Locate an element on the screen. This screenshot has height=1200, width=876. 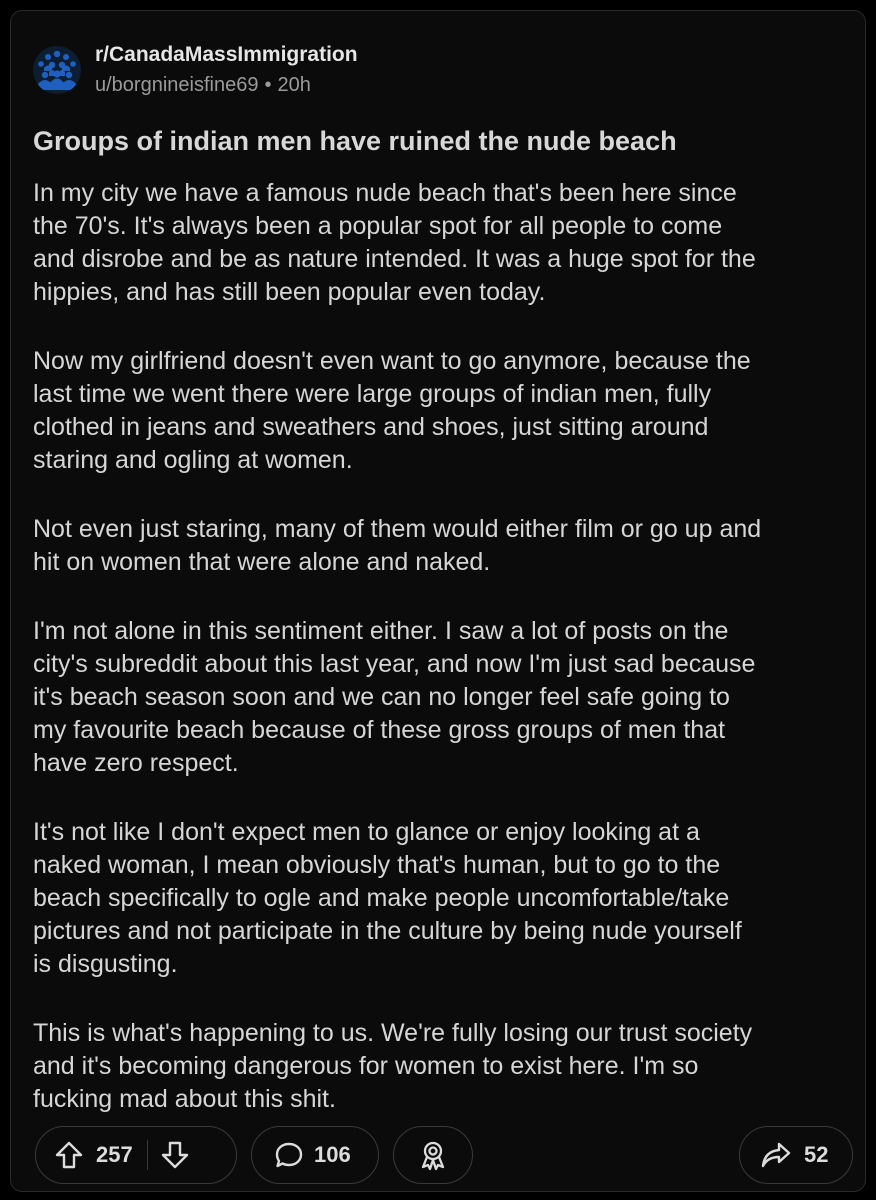
post-byline: u/borgnineisfine69 • 20h is located at coordinates (226, 85).